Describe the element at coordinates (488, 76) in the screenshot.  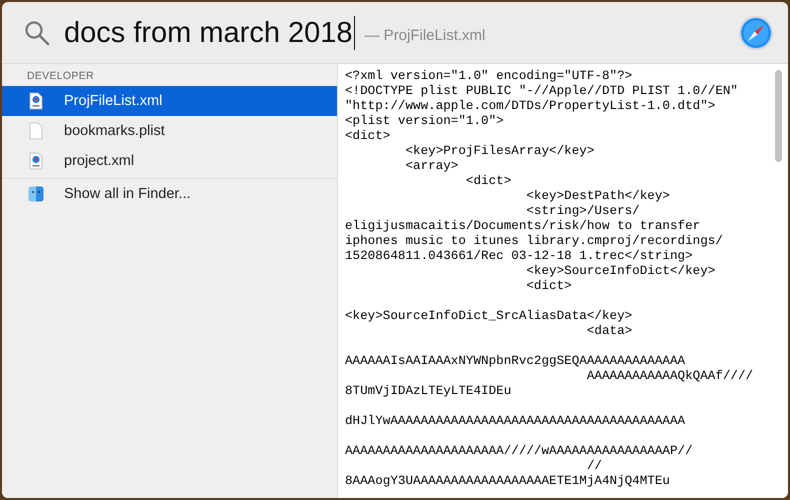
I see `code-line: <?xml version="1.0" encoding="UTF-8"?>` at that location.